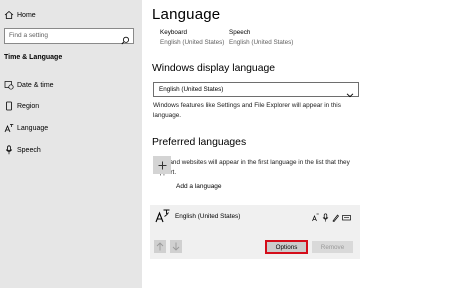  Describe the element at coordinates (35, 85) in the screenshot. I see `sidebar-item-label: Date & time` at that location.